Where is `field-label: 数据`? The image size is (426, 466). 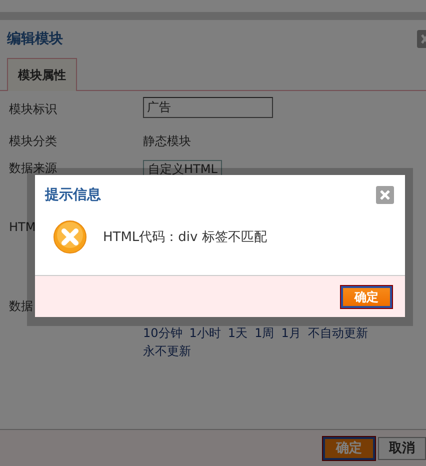
field-label: 数据 is located at coordinates (21, 306).